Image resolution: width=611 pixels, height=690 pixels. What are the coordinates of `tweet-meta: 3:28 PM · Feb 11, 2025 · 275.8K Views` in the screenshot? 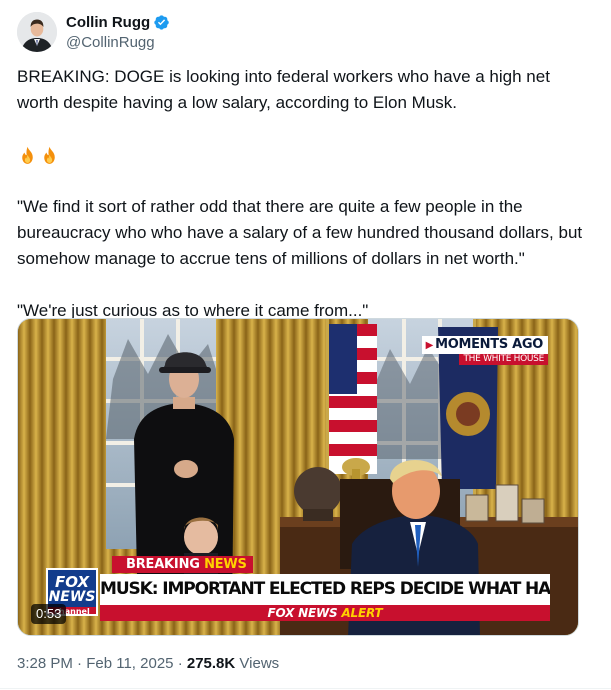 It's located at (148, 664).